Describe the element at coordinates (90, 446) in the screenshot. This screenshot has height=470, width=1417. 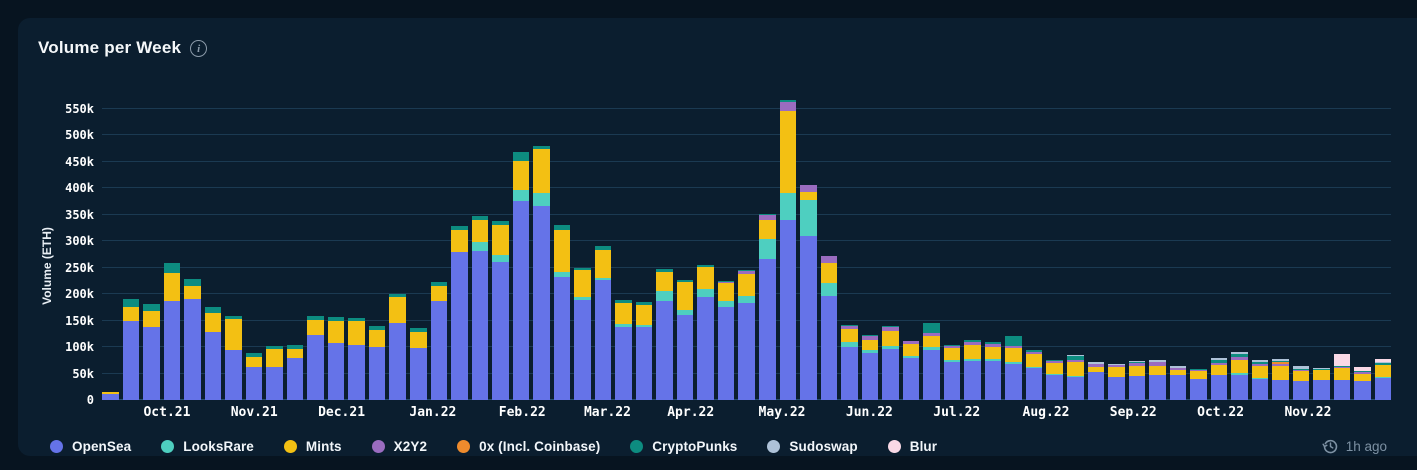
I see `legend-item-opensea: OpenSea` at that location.